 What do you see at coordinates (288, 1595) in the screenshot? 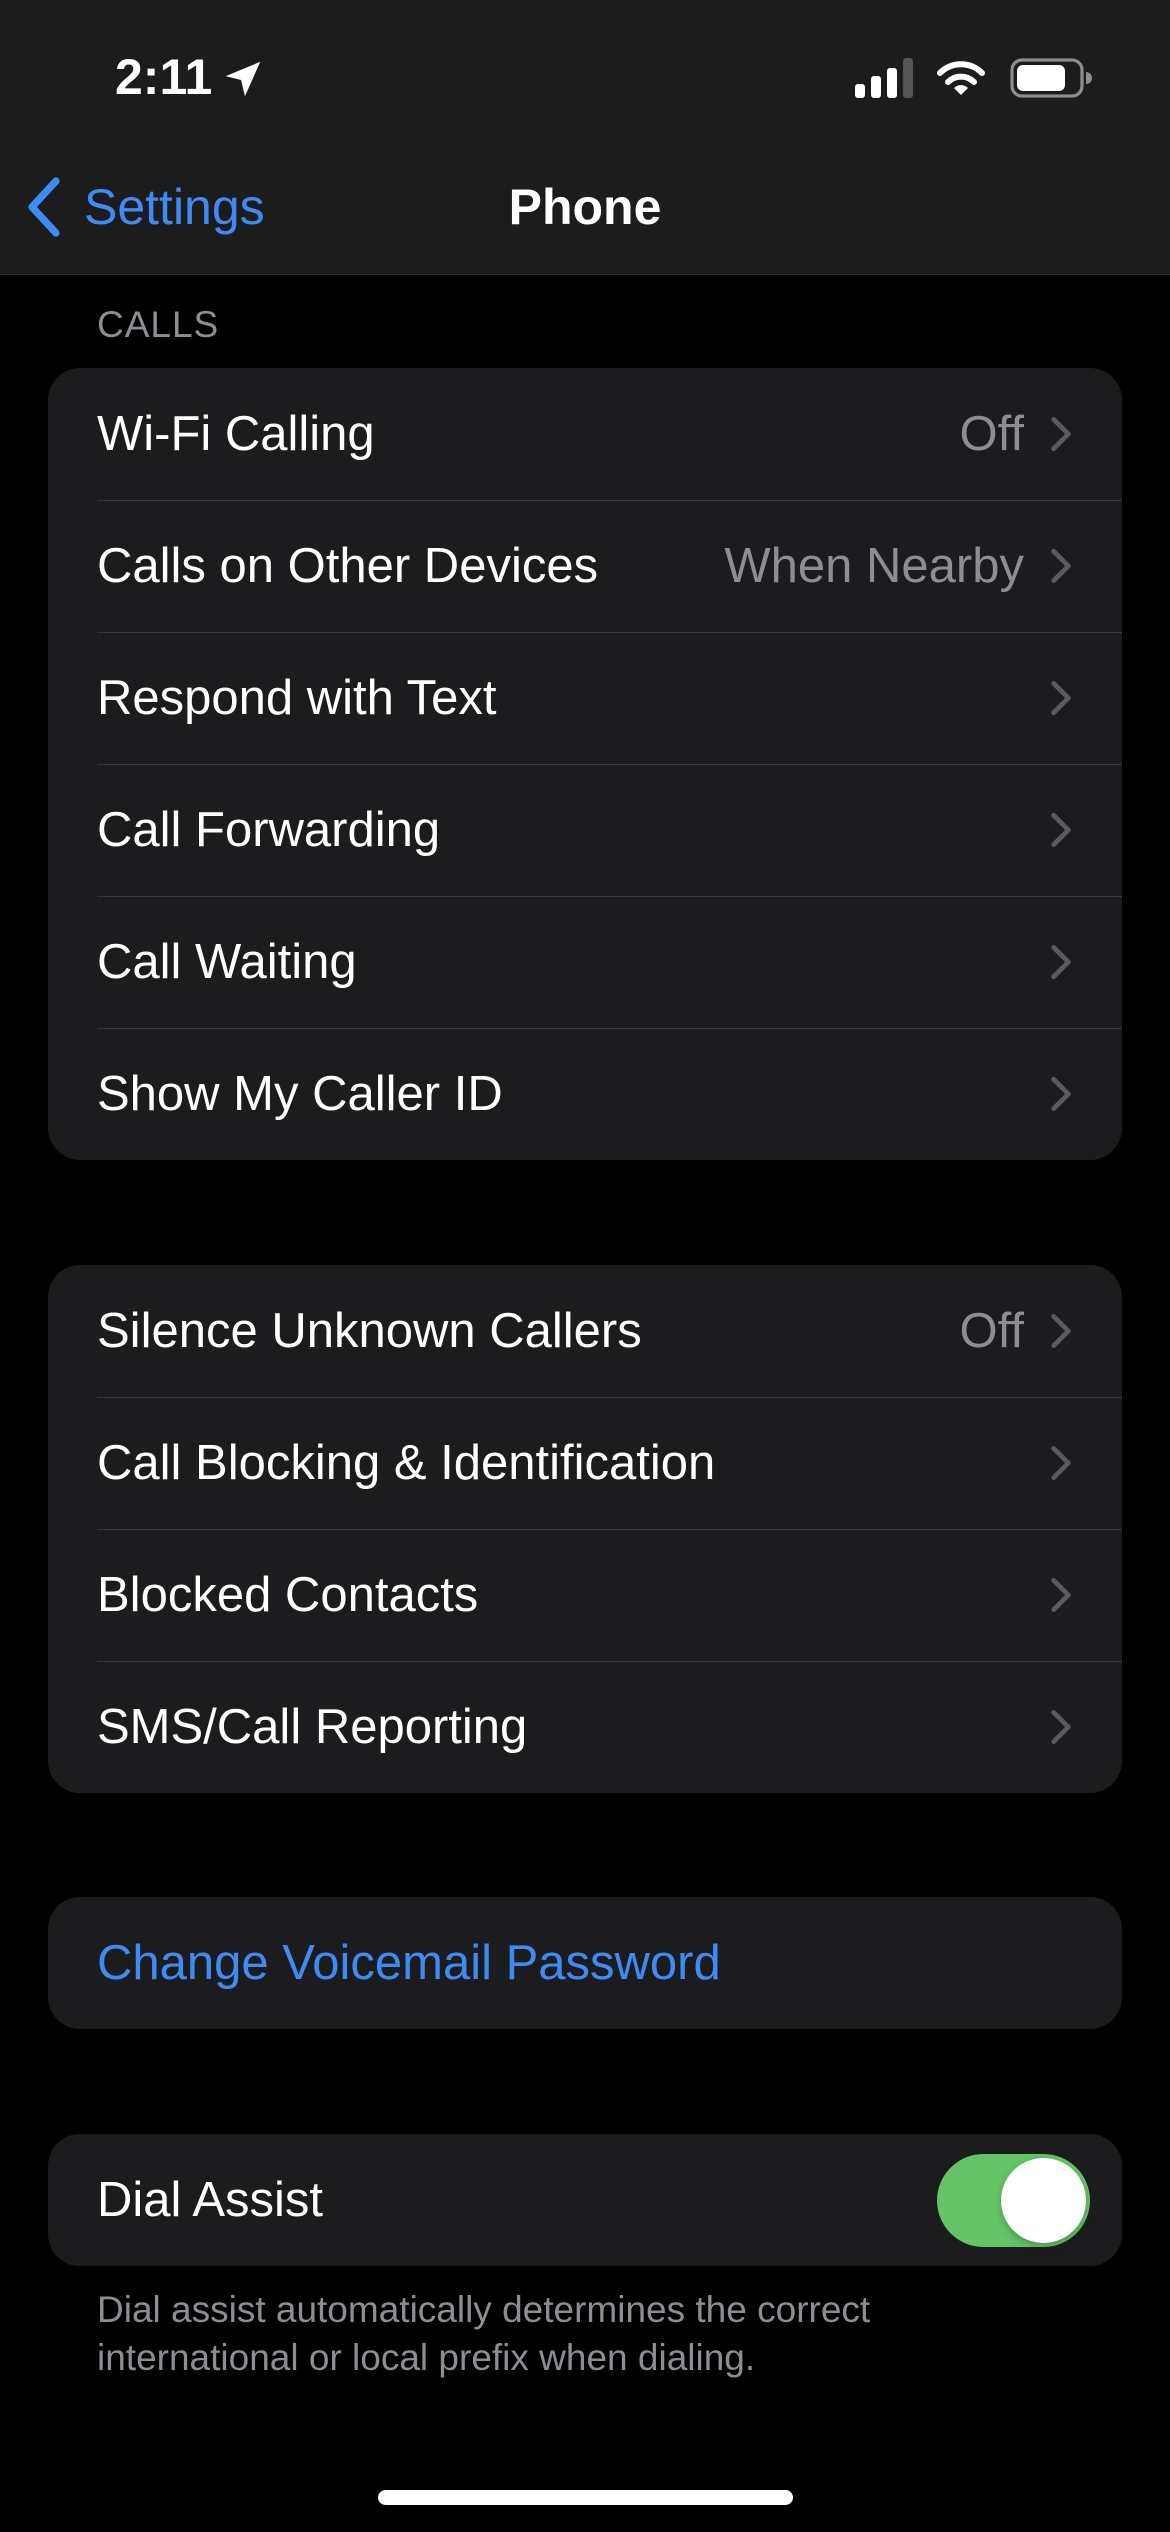
I see `row-label: Blocked Contacts` at bounding box center [288, 1595].